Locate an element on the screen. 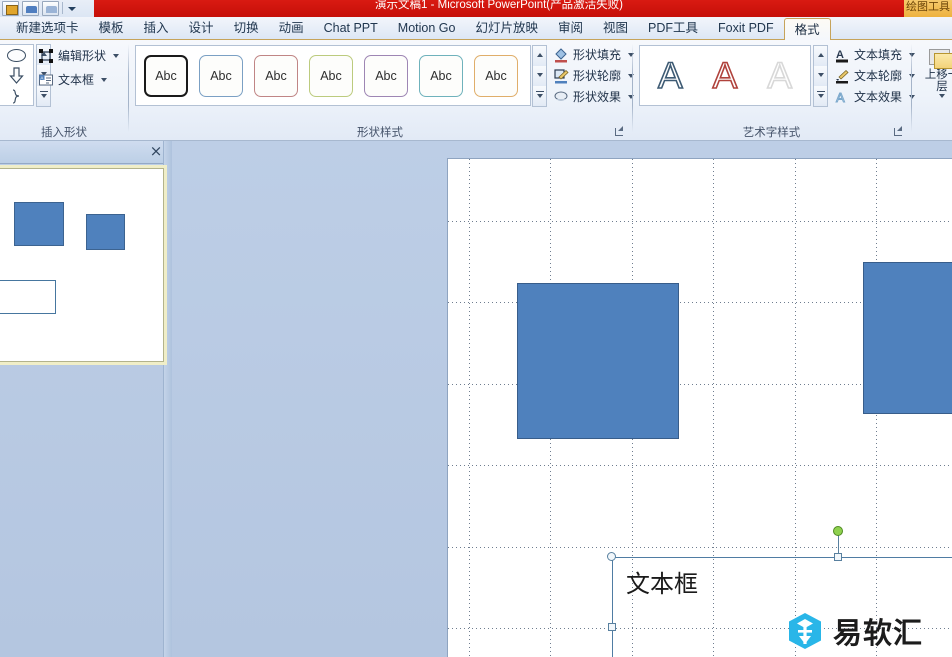  shape-styles-gallery: Abc Abc Abc Abc Abc Abc Abc is located at coordinates (333, 75).